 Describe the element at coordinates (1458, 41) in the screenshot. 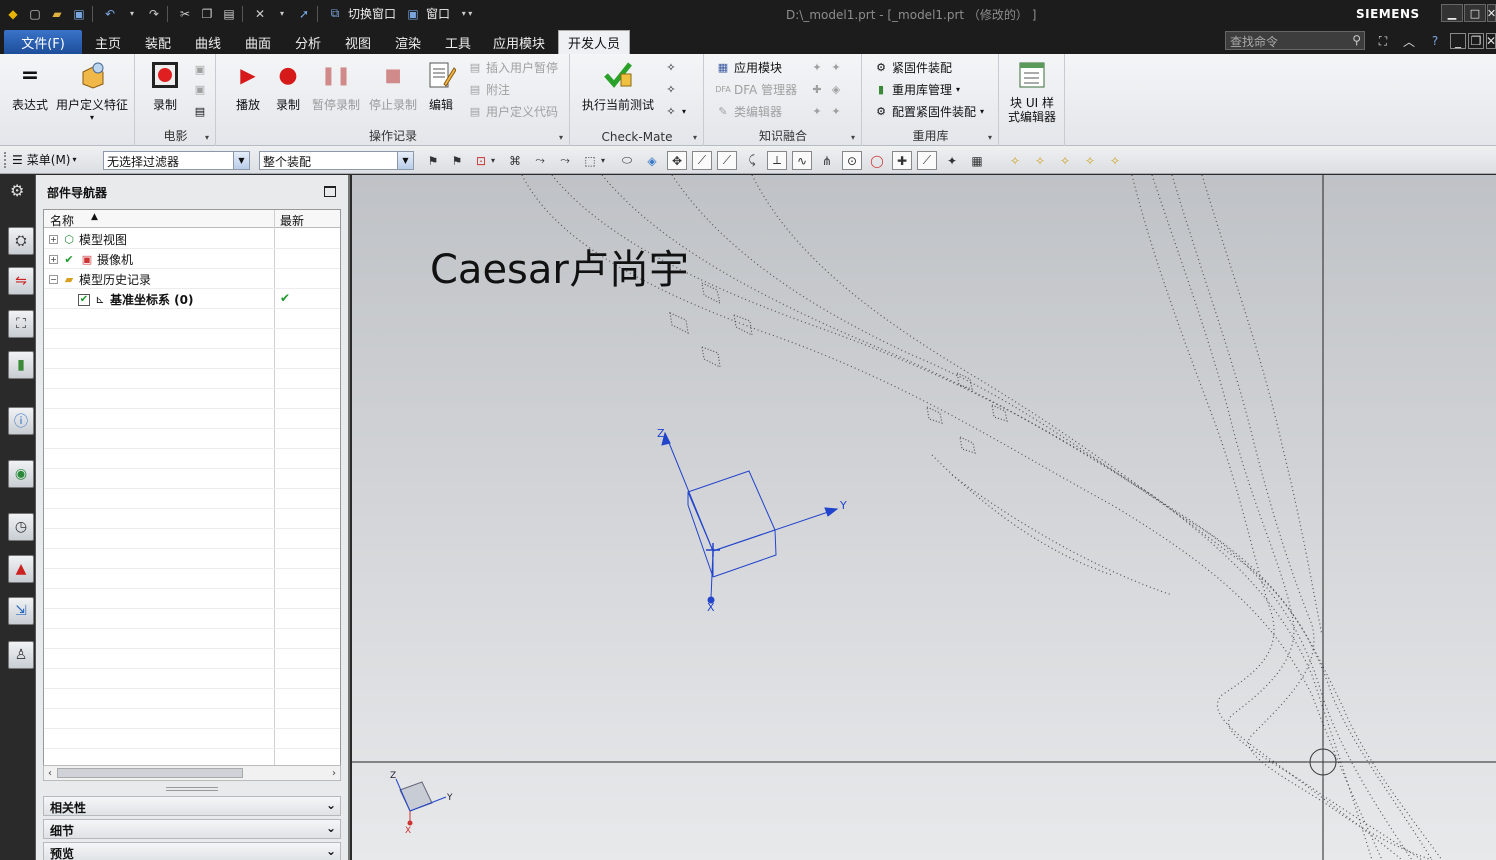

I see `doc-minimize-icon: _` at that location.